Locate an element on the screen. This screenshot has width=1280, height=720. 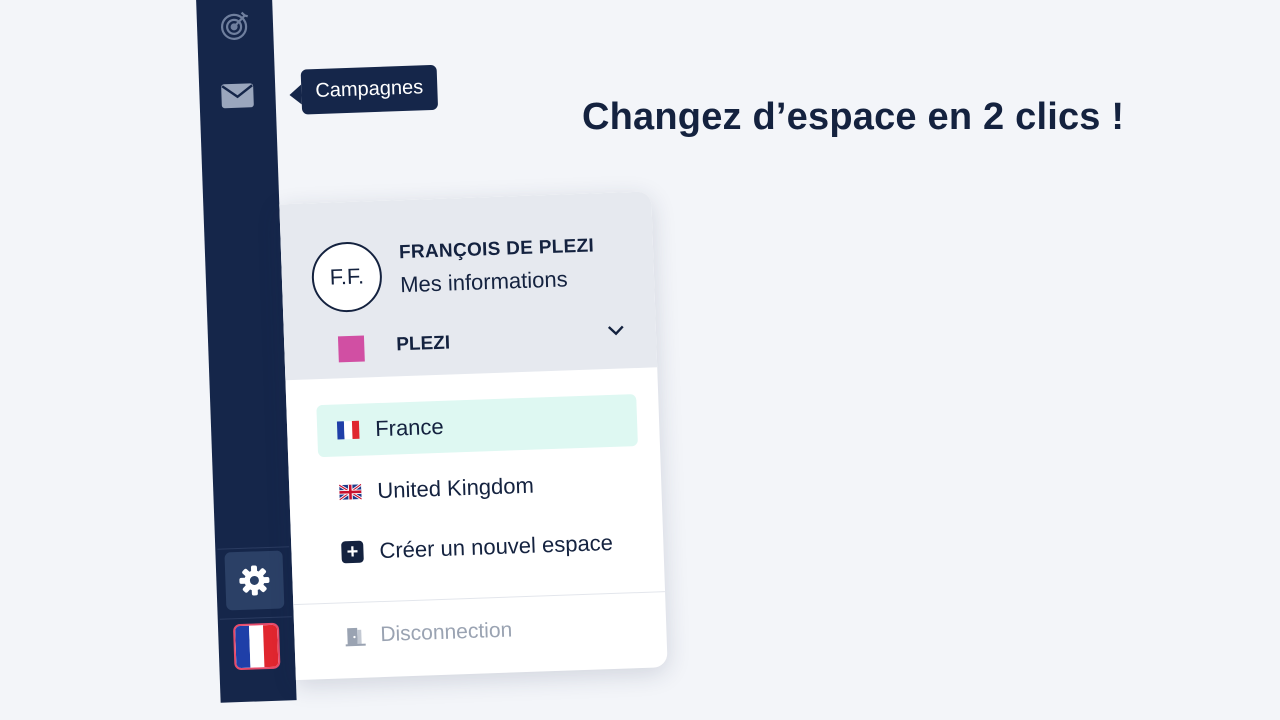
logout-button: Disconnection is located at coordinates (428, 634).